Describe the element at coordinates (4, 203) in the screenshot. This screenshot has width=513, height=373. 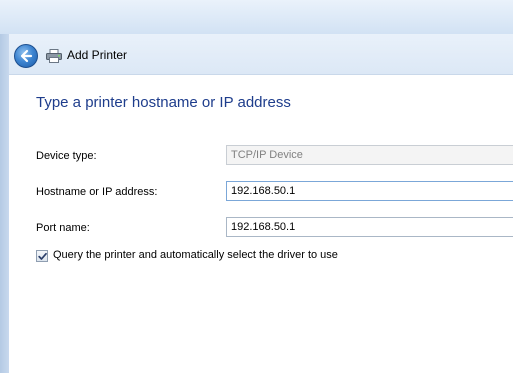
I see `window-left-edge` at that location.